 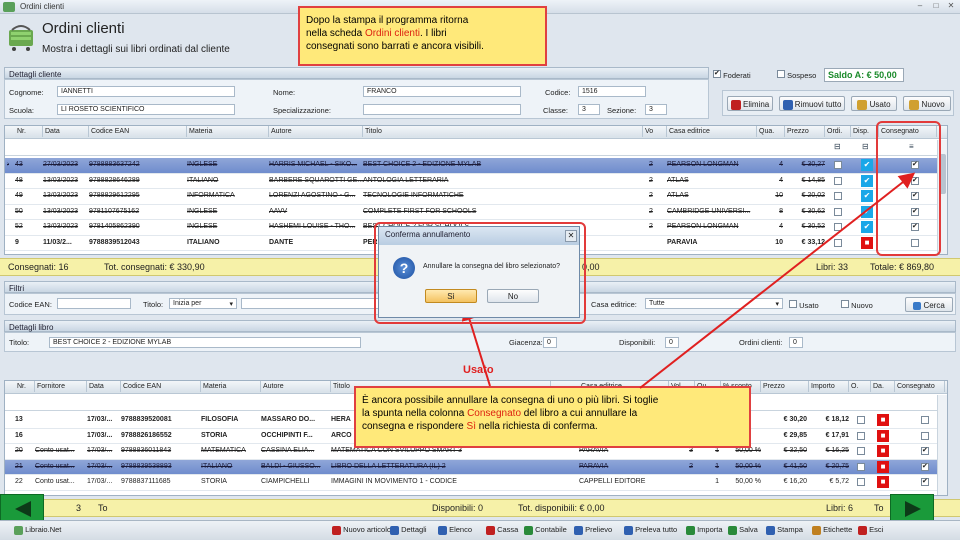 What do you see at coordinates (785, 386) in the screenshot?
I see `ucol-prezzo: Prezzo` at bounding box center [785, 386].